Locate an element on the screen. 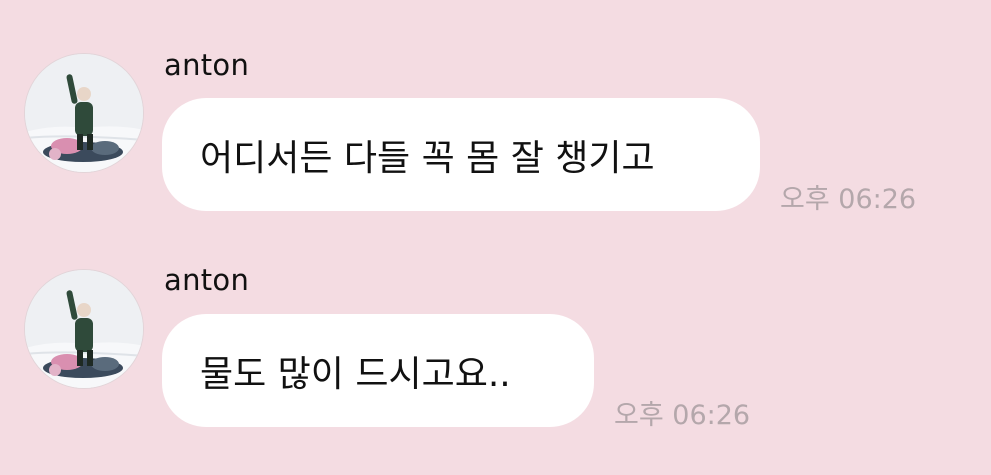 The height and width of the screenshot is (475, 991). message-bubble: 물도 많이 드시고요.. is located at coordinates (378, 370).